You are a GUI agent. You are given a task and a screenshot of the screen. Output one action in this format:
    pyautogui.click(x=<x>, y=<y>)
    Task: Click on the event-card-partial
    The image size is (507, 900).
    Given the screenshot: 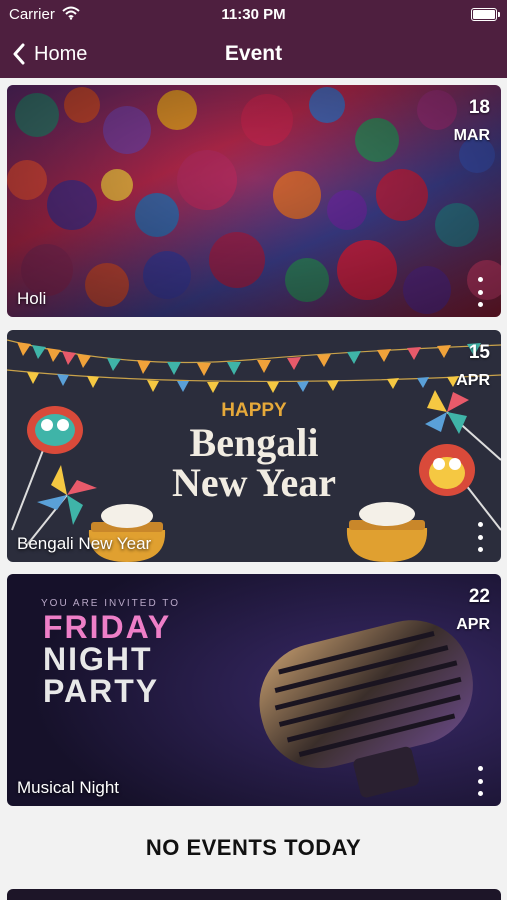 What is the action you would take?
    pyautogui.click(x=254, y=894)
    